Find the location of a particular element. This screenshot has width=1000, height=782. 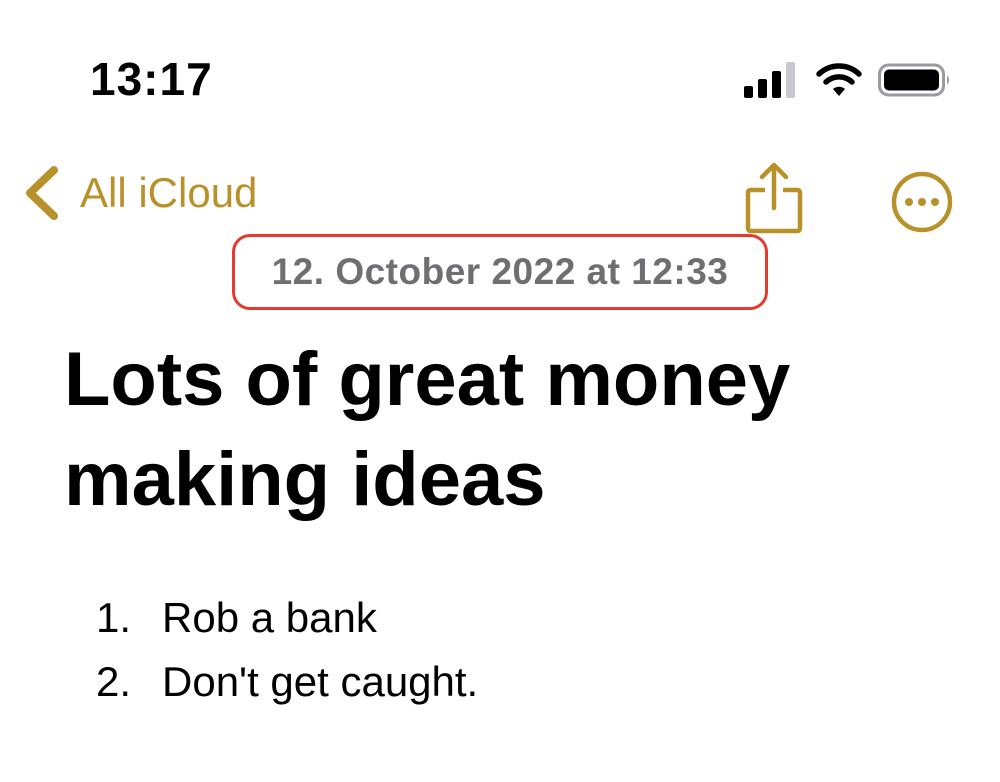

back-button: All iCloud is located at coordinates (139, 193).